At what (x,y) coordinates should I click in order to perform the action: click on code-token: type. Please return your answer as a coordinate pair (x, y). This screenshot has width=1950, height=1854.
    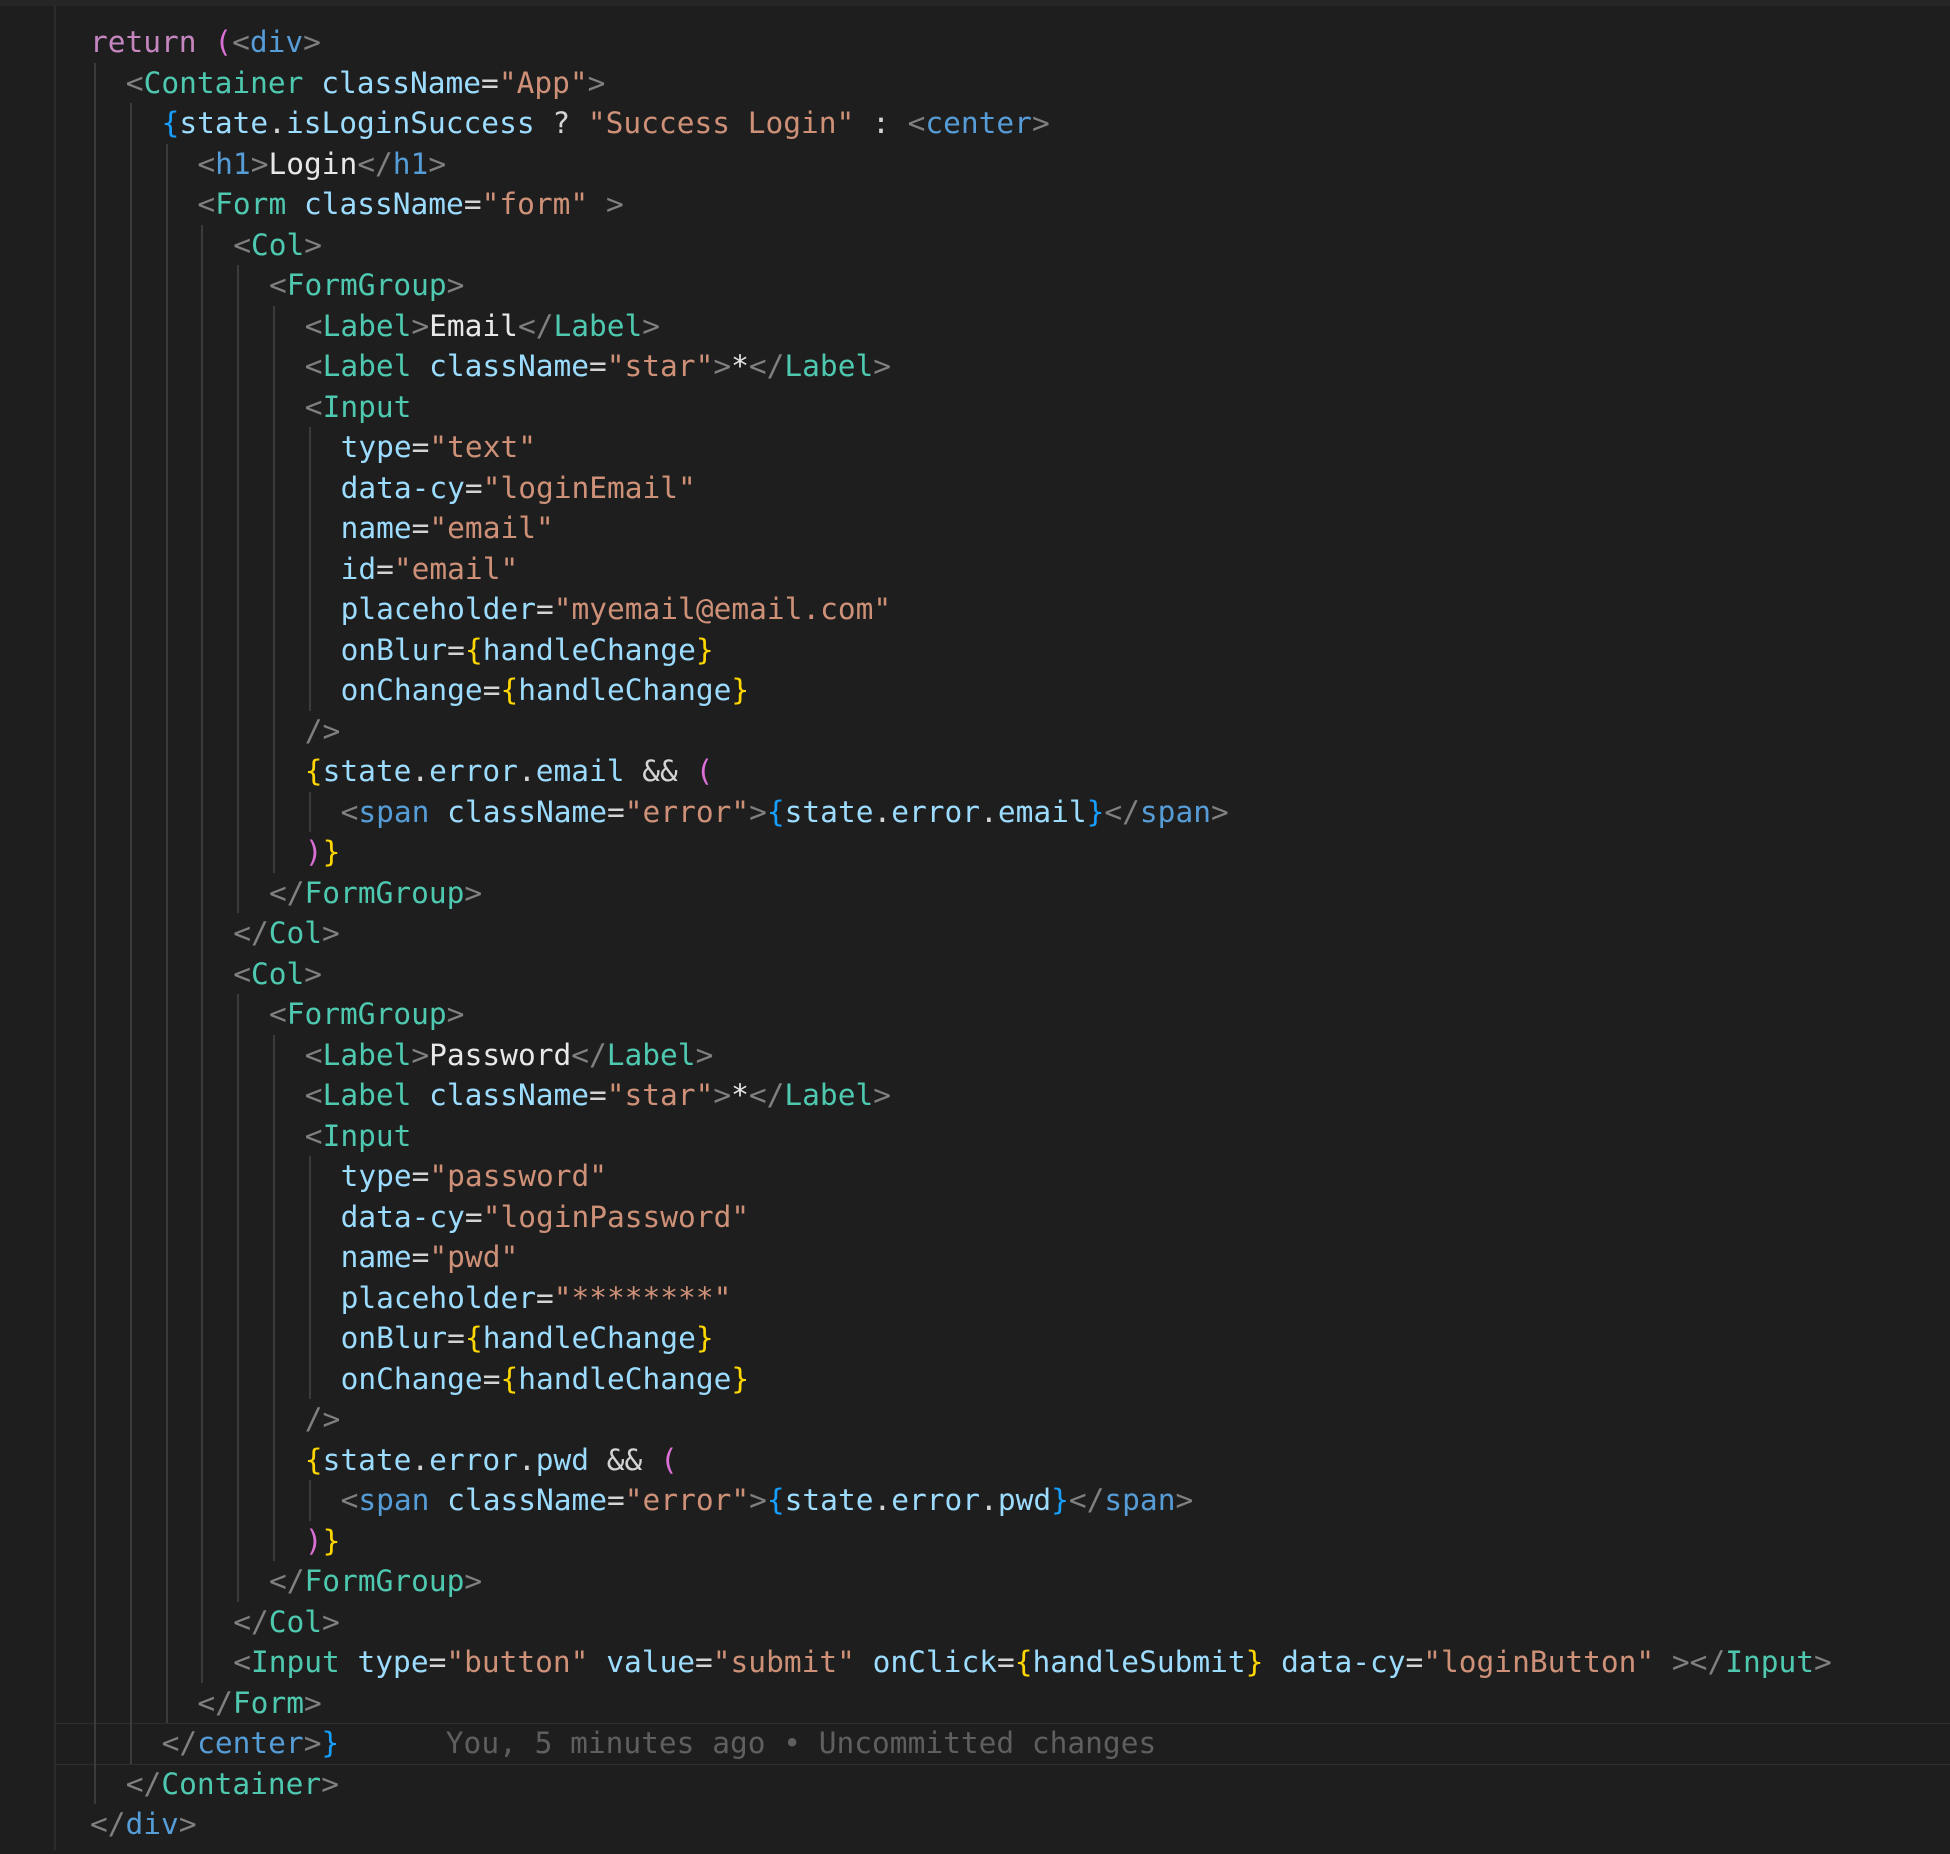
    Looking at the image, I should click on (376, 447).